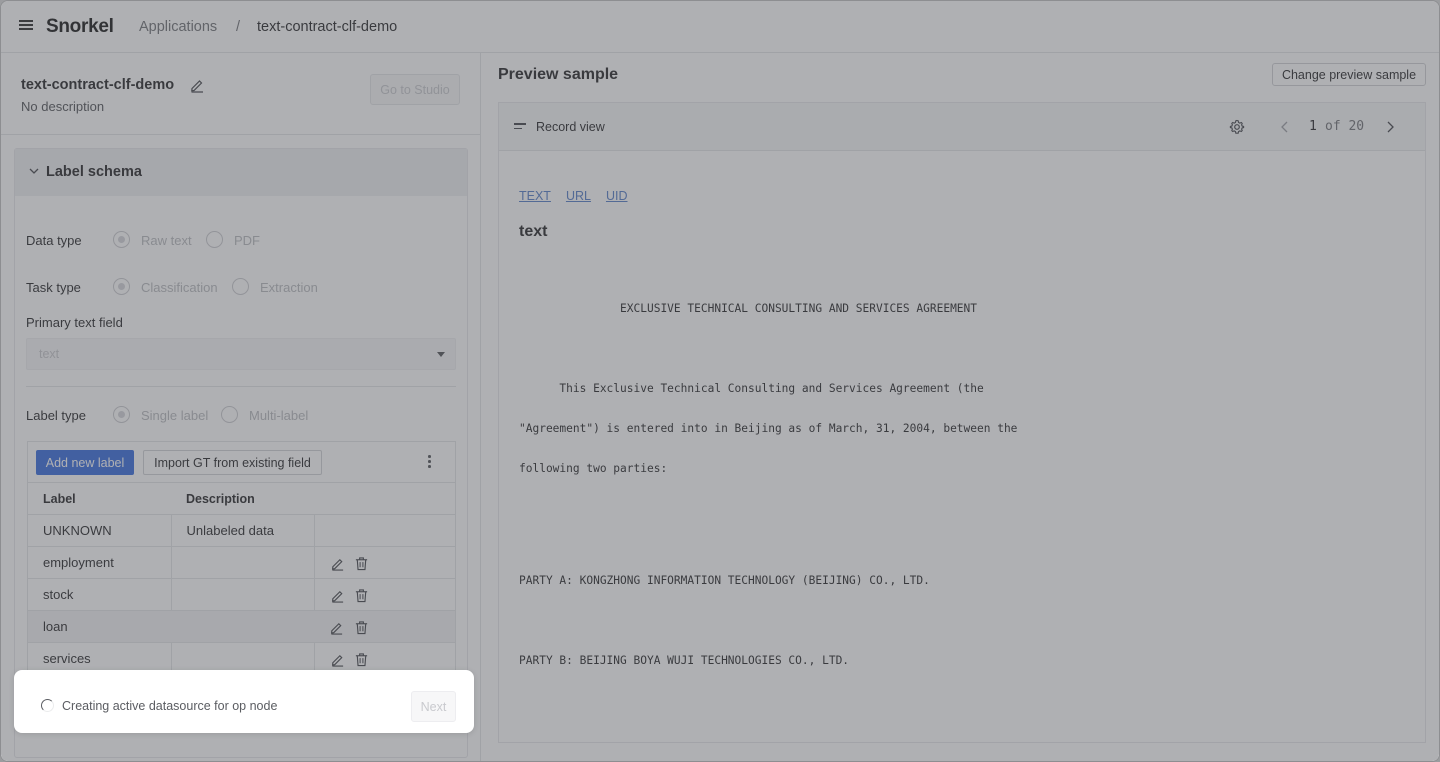 This screenshot has height=762, width=1440. What do you see at coordinates (26, 26) in the screenshot?
I see `menu-icon` at bounding box center [26, 26].